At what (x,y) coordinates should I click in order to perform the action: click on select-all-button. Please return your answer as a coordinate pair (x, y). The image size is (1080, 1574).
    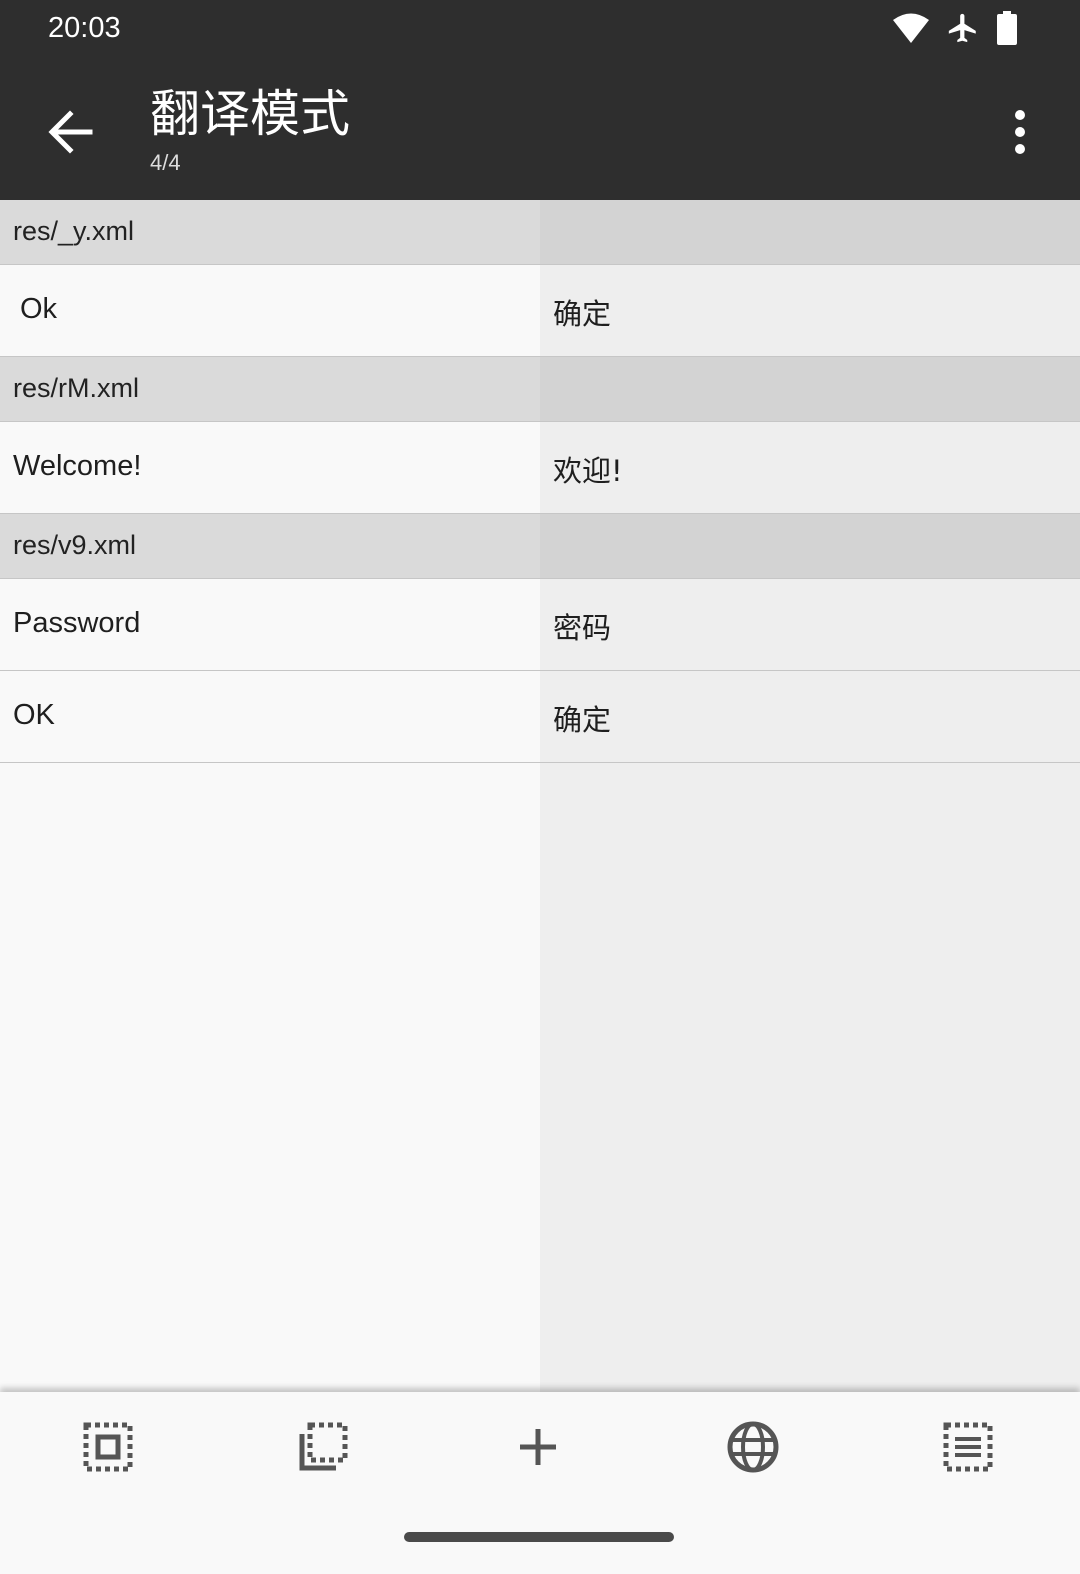
    Looking at the image, I should click on (108, 1449).